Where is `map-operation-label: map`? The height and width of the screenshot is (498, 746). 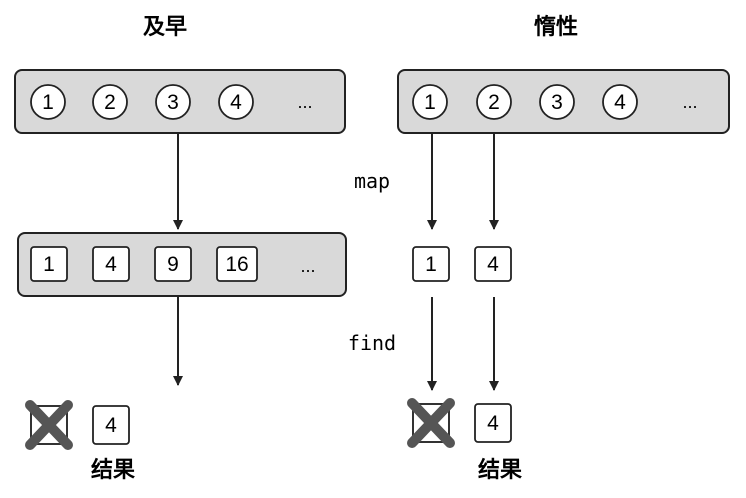 map-operation-label: map is located at coordinates (372, 181).